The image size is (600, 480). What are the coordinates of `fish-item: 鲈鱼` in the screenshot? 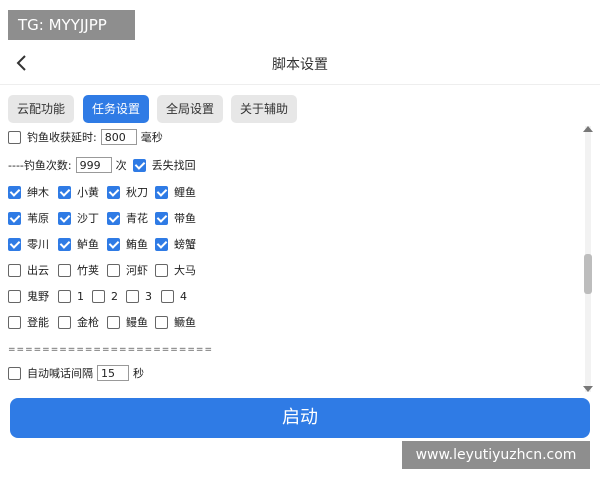 It's located at (78, 244).